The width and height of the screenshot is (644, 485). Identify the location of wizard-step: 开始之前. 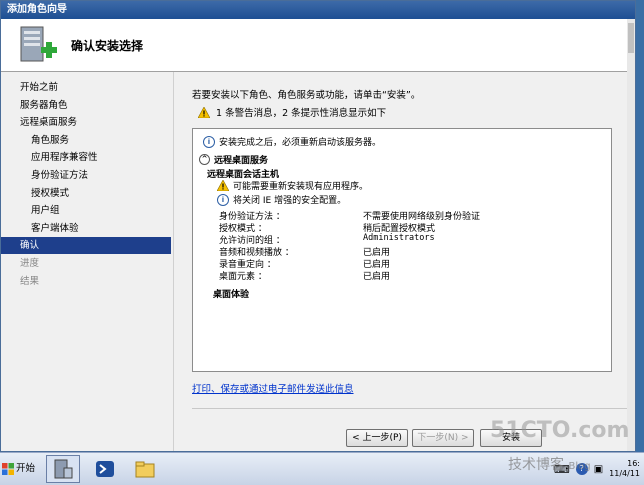
(86, 87).